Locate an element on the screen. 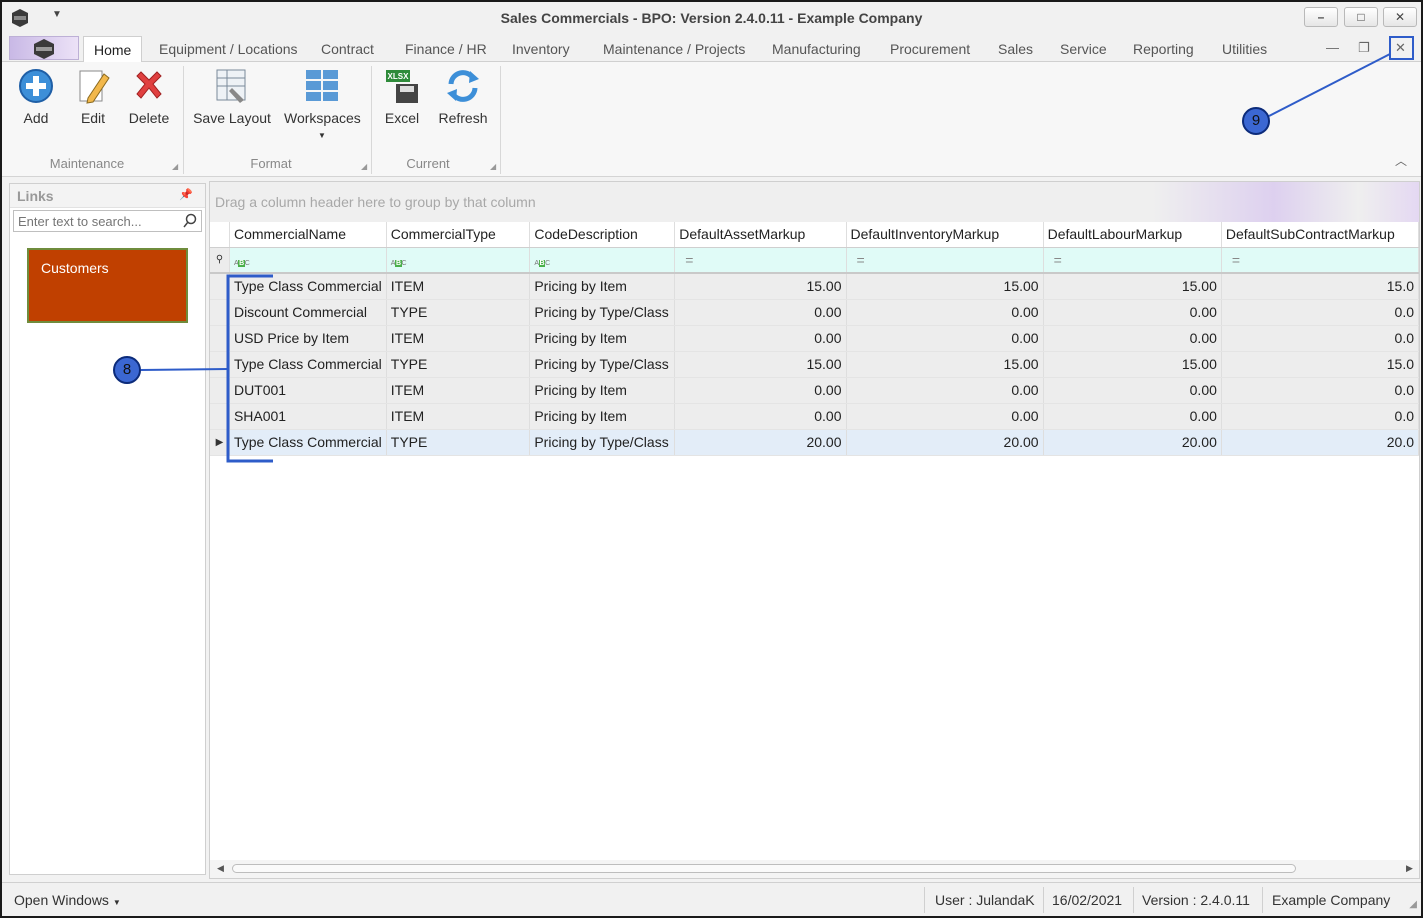 The height and width of the screenshot is (918, 1423). annotation-highlight-close is located at coordinates (1401, 48).